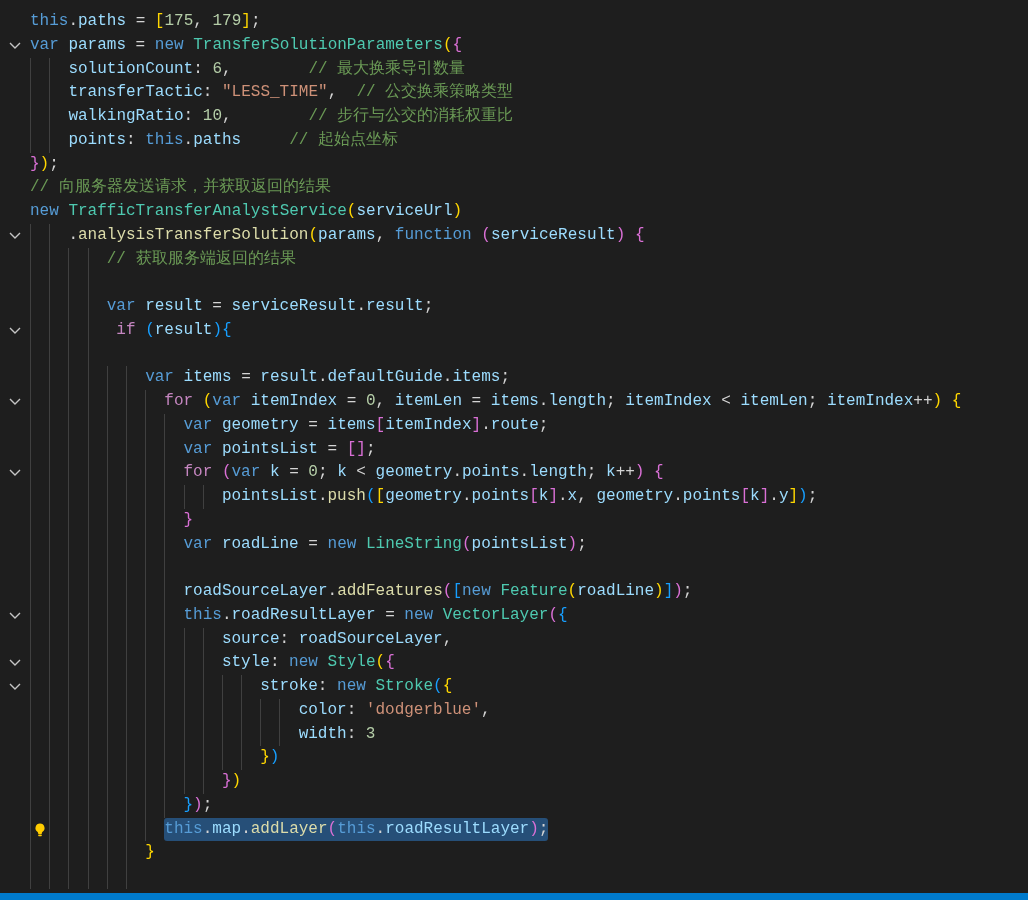  What do you see at coordinates (246, 211) in the screenshot?
I see `code-line: new TrafficTransferAnalystService(serviceUrl)` at bounding box center [246, 211].